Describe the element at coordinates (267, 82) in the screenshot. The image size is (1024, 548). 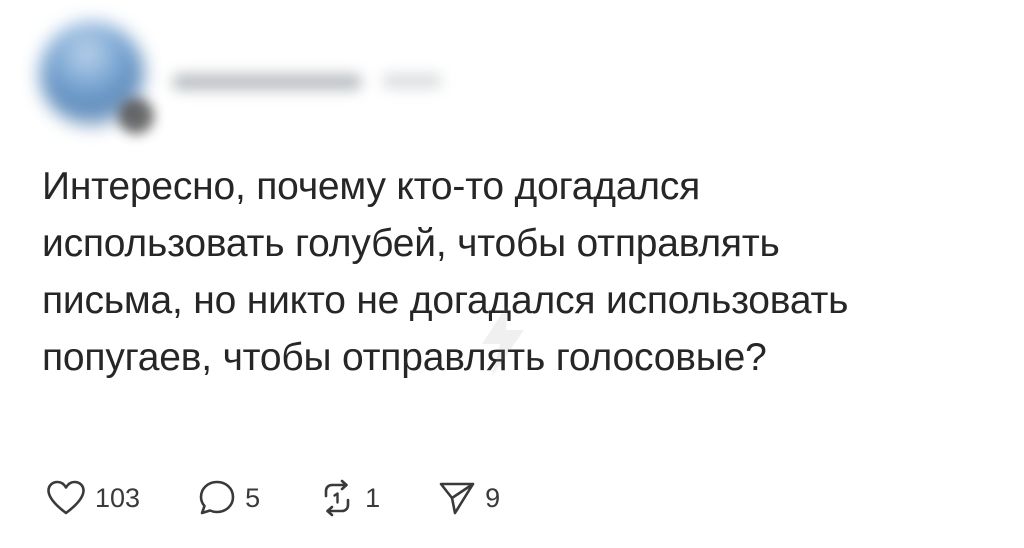
I see `username-blurred` at that location.